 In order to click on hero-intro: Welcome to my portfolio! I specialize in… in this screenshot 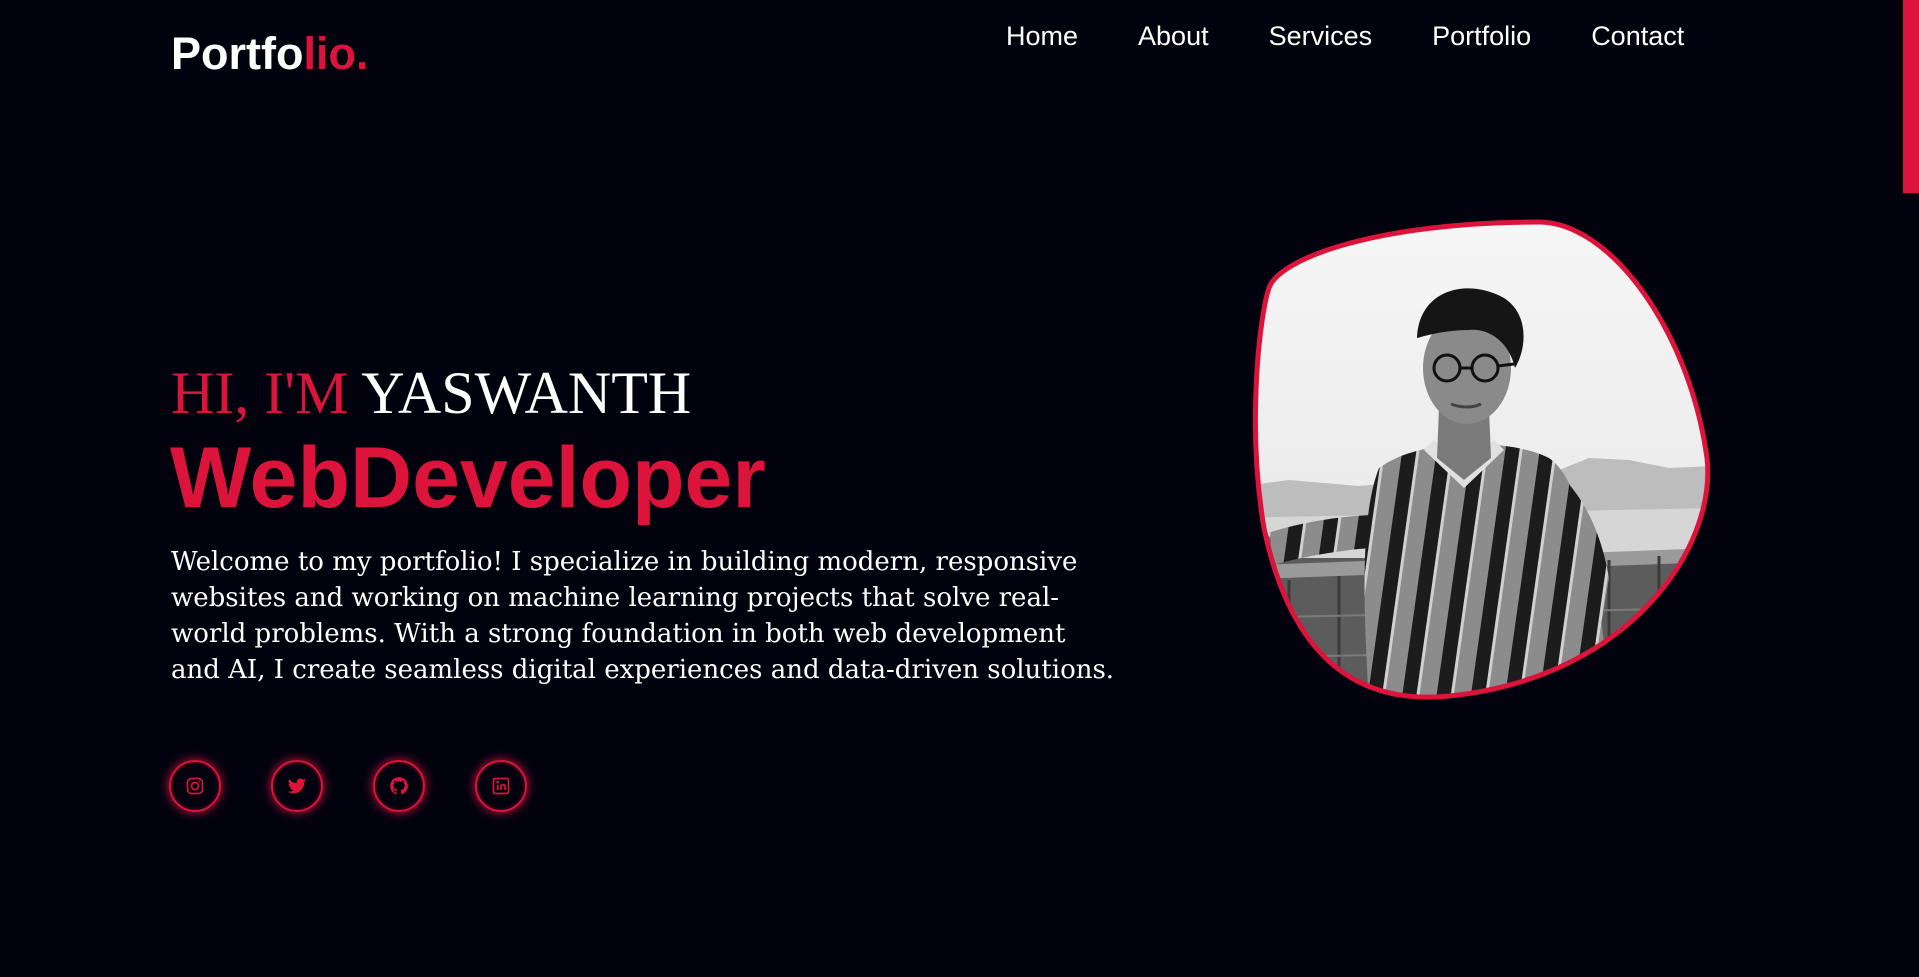, I will do `click(643, 616)`.